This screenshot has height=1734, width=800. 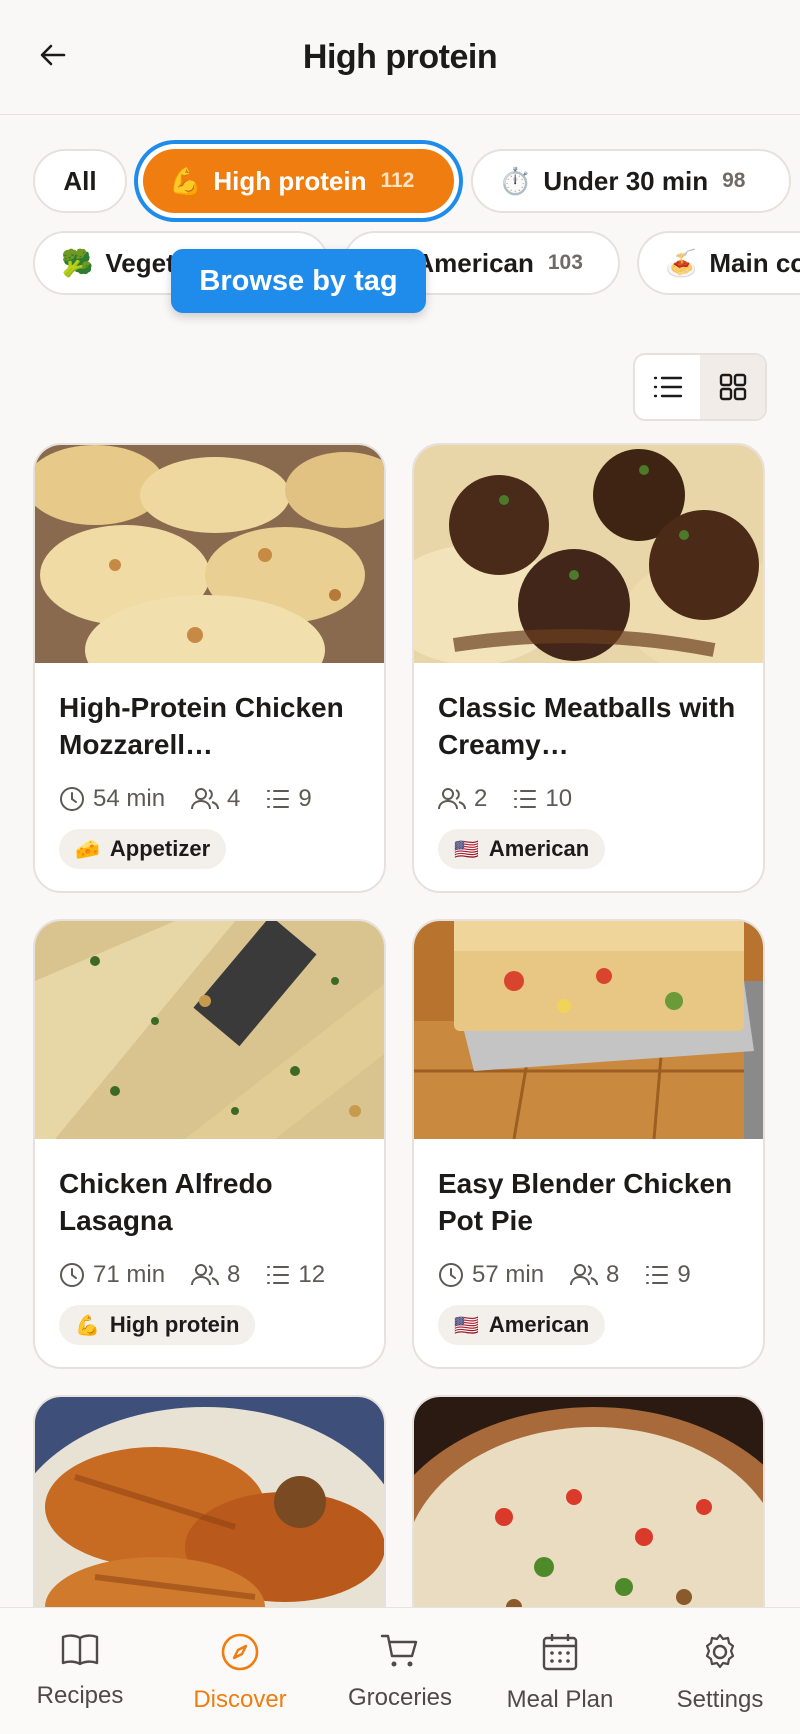 I want to click on chip-under-30-min: ⏱️ Under 30 min 98, so click(x=631, y=181).